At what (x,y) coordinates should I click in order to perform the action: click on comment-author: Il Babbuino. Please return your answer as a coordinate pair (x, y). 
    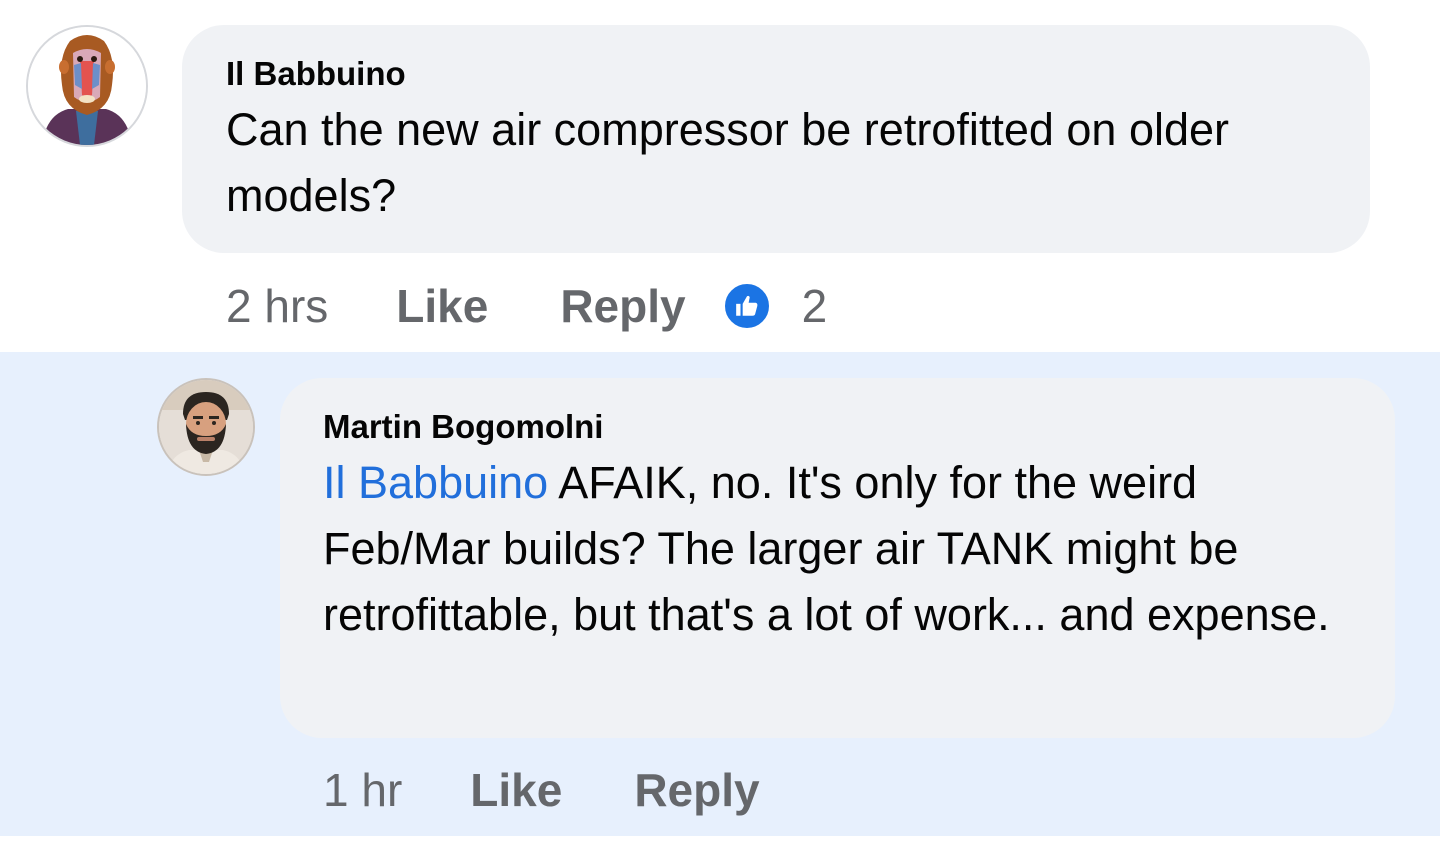
    Looking at the image, I should click on (316, 74).